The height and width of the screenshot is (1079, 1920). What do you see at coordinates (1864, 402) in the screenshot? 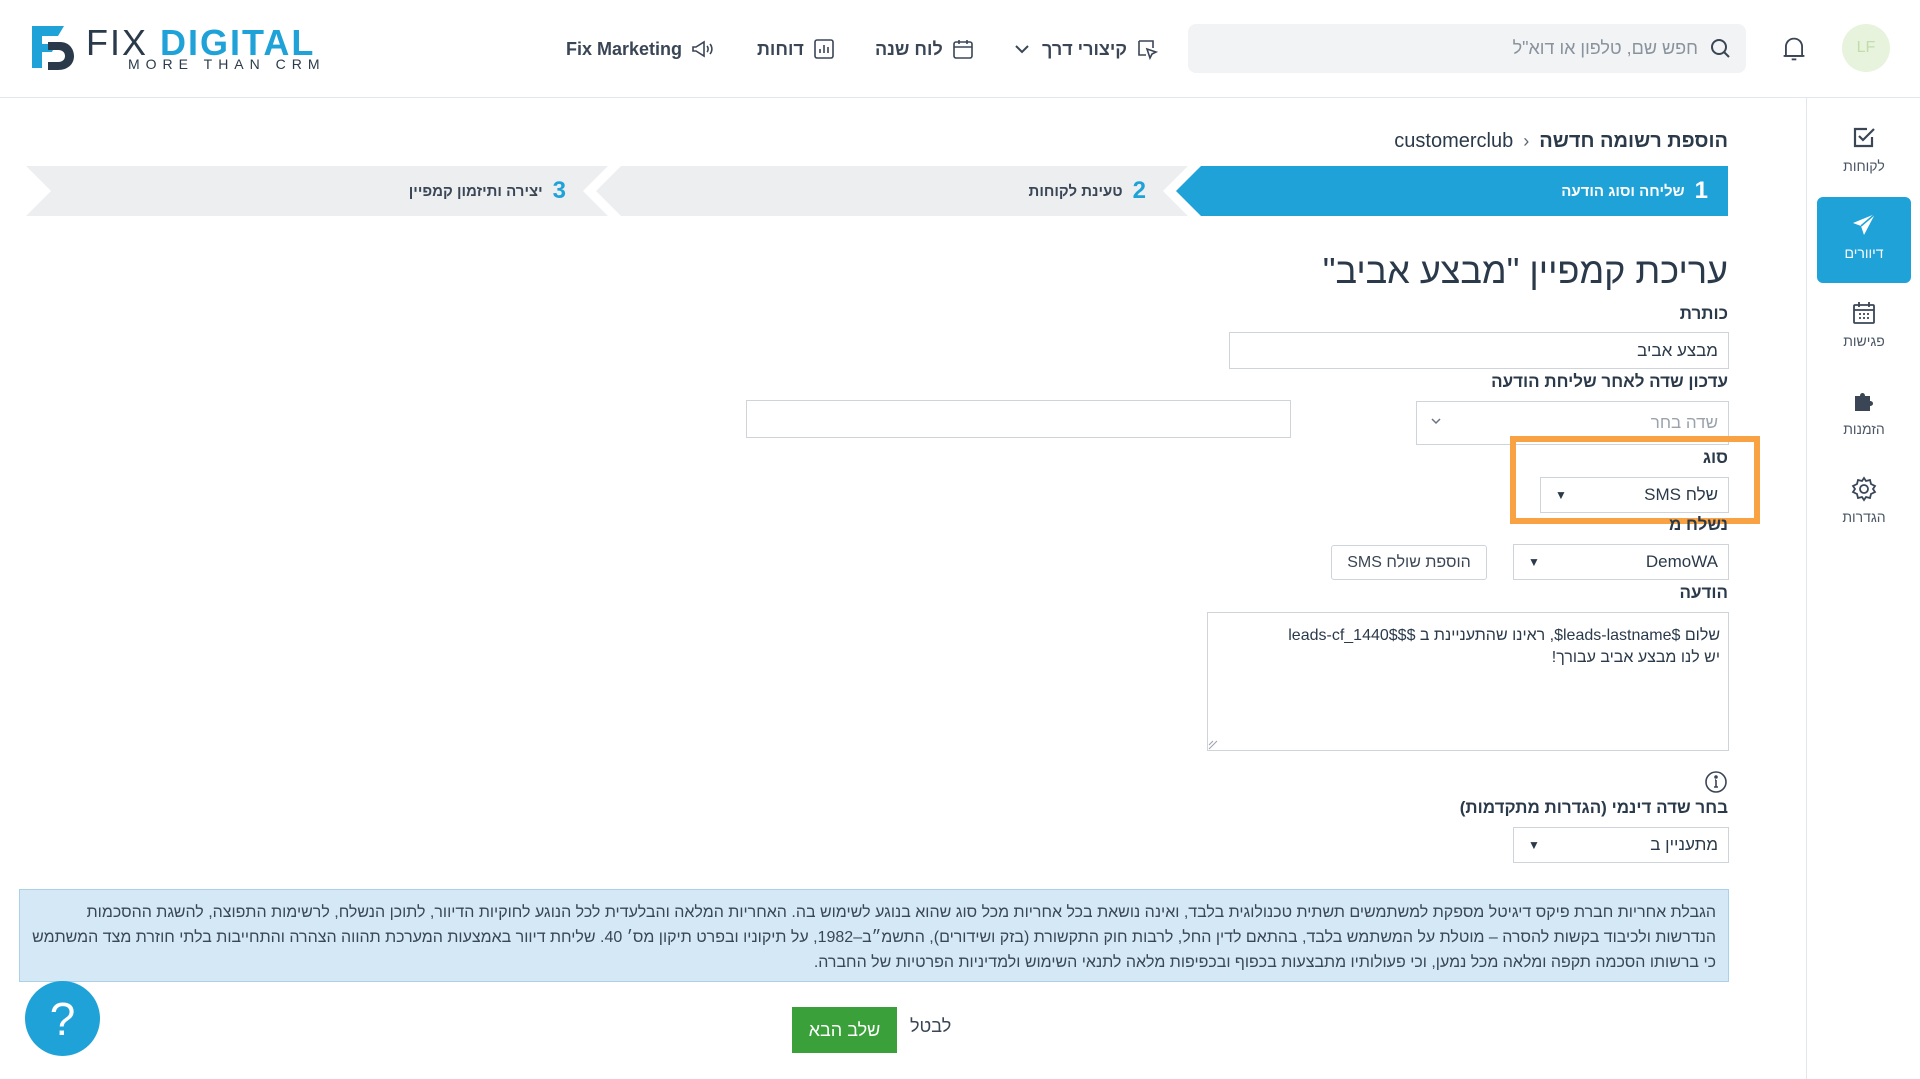
I see `puzzle-icon` at bounding box center [1864, 402].